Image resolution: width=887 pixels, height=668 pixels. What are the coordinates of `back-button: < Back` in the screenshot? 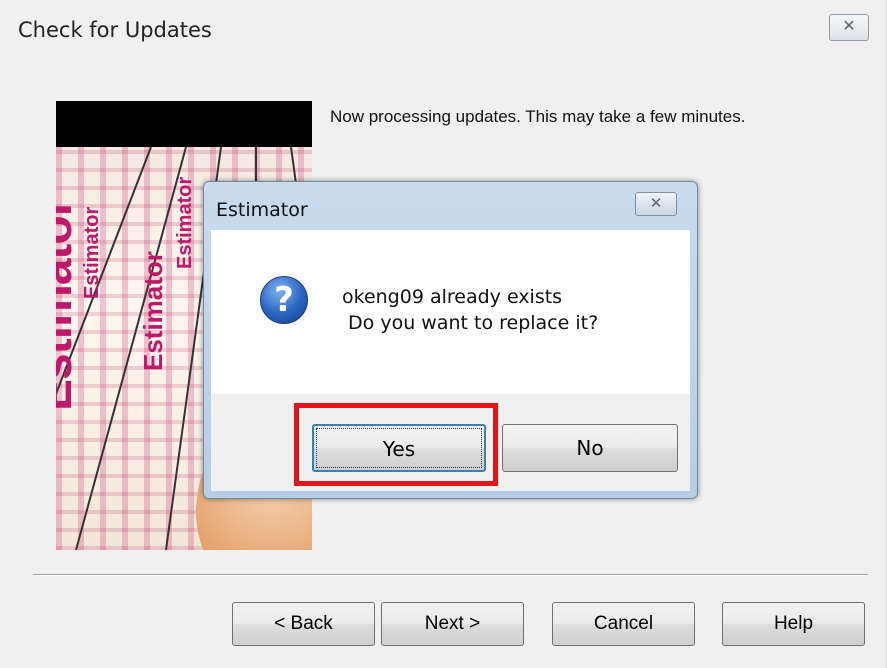 It's located at (303, 624).